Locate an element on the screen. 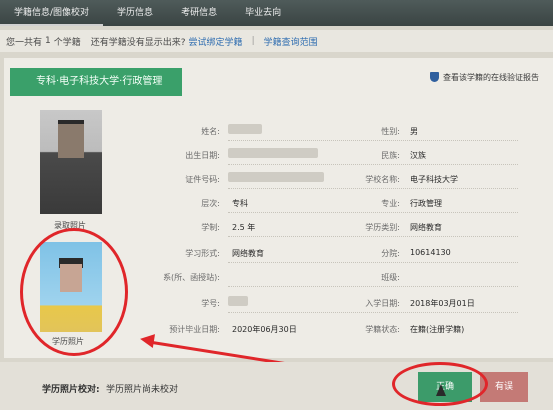 The height and width of the screenshot is (410, 553). field-label-major: 专业: is located at coordinates (390, 203).